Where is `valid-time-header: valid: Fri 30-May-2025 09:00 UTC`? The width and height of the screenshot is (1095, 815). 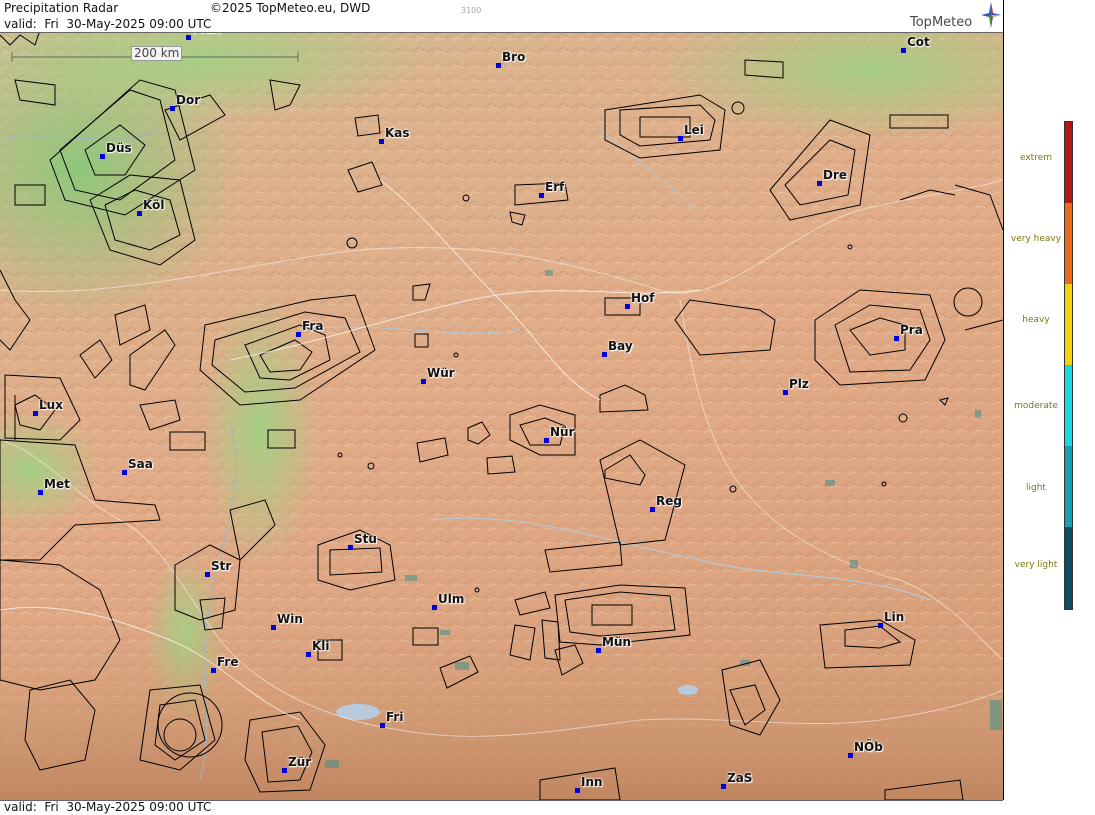
valid-time-header: valid: Fri 30-May-2025 09:00 UTC is located at coordinates (108, 24).